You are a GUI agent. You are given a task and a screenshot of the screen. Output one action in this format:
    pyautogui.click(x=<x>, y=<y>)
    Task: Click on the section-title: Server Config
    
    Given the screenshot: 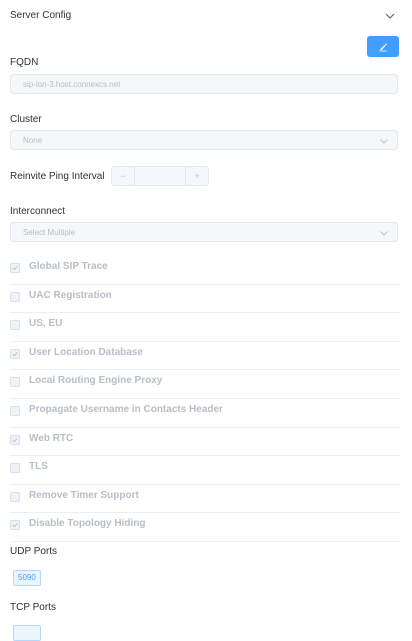 What is the action you would take?
    pyautogui.click(x=41, y=15)
    